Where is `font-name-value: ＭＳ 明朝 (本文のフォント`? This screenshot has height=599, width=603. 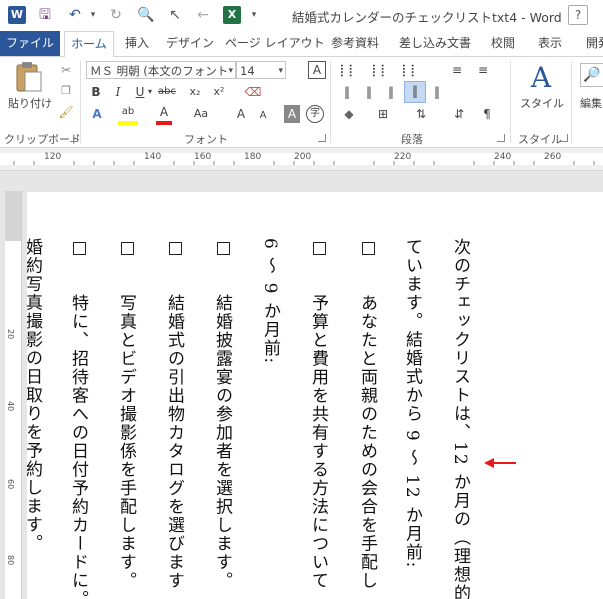
font-name-value: ＭＳ 明朝 (本文のフォント is located at coordinates (159, 71).